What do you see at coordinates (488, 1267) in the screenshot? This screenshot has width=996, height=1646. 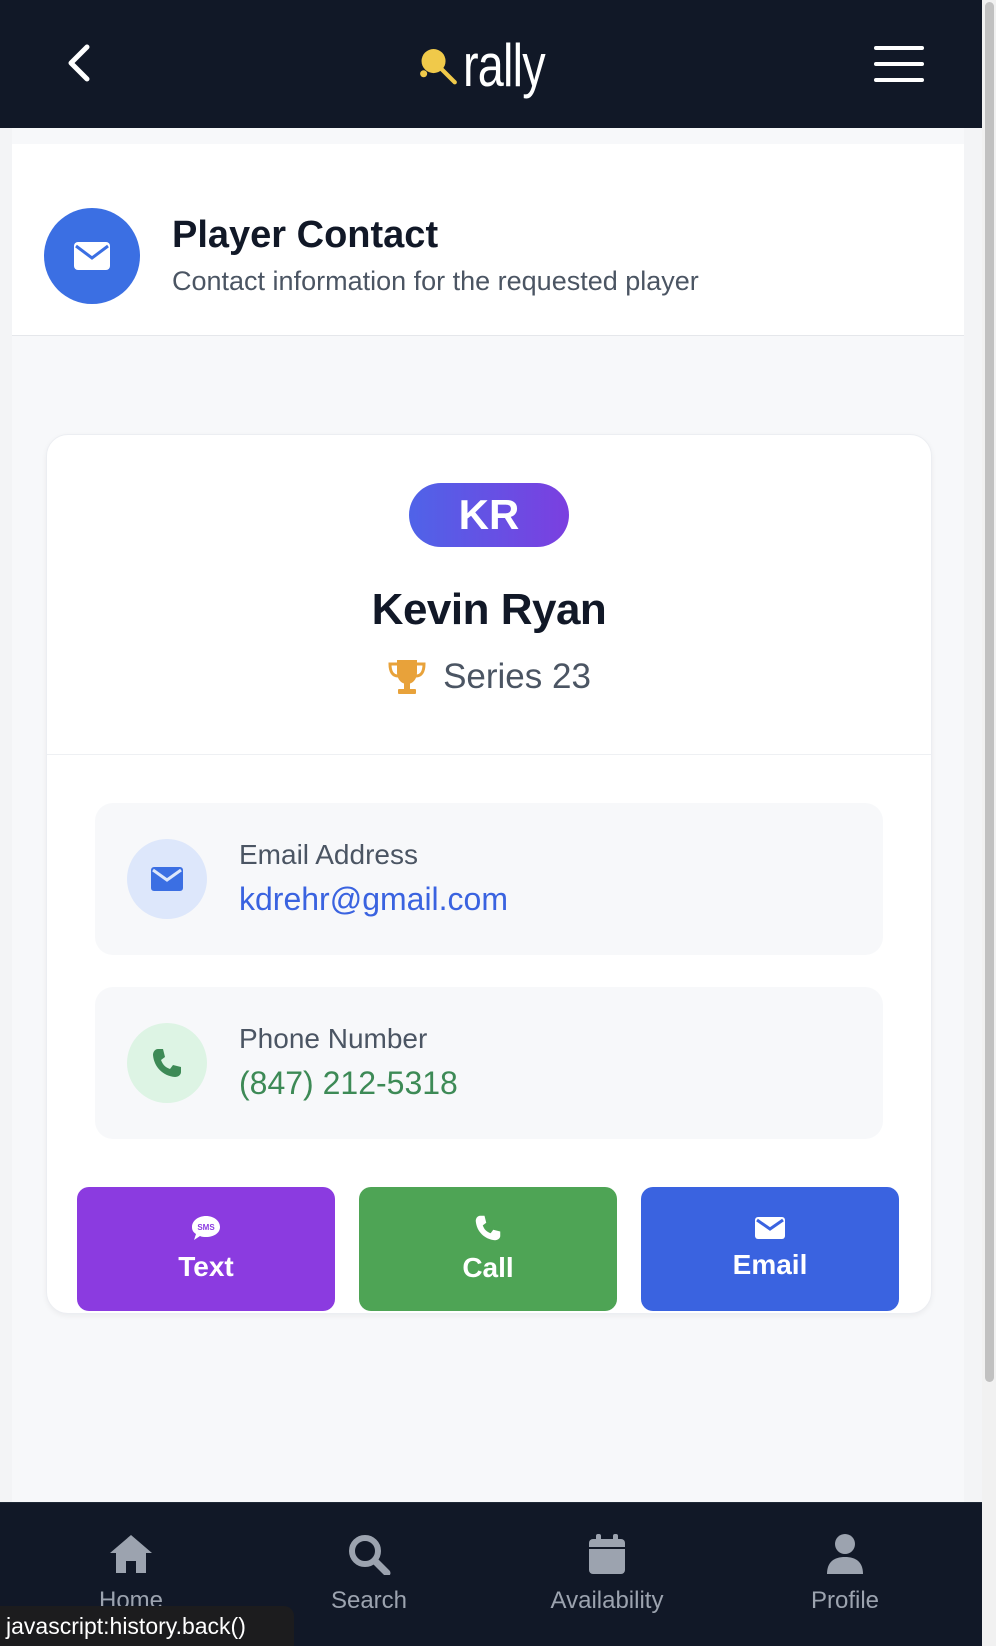 I see `call-button-label: Call` at bounding box center [488, 1267].